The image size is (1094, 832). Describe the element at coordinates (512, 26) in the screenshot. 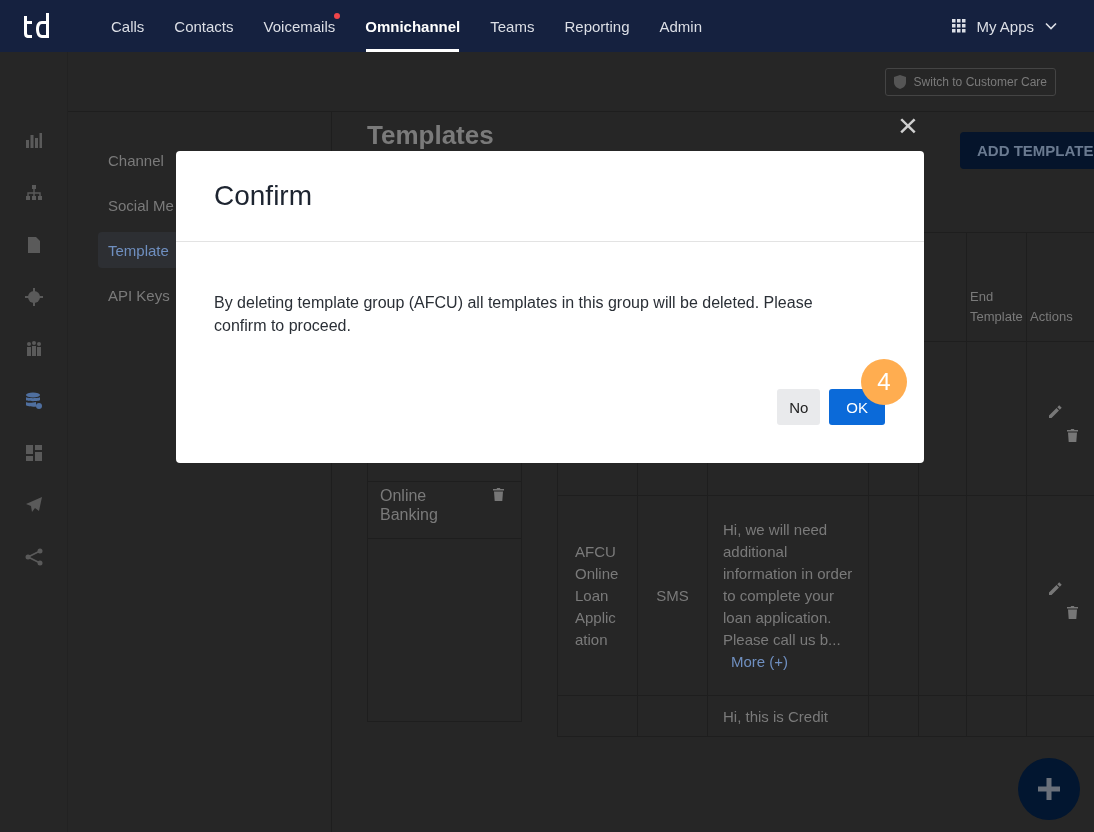

I see `nav-tab: Teams` at that location.